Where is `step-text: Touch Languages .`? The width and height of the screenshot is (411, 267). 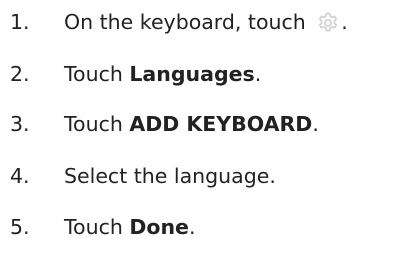
step-text: Touch Languages . is located at coordinates (162, 74).